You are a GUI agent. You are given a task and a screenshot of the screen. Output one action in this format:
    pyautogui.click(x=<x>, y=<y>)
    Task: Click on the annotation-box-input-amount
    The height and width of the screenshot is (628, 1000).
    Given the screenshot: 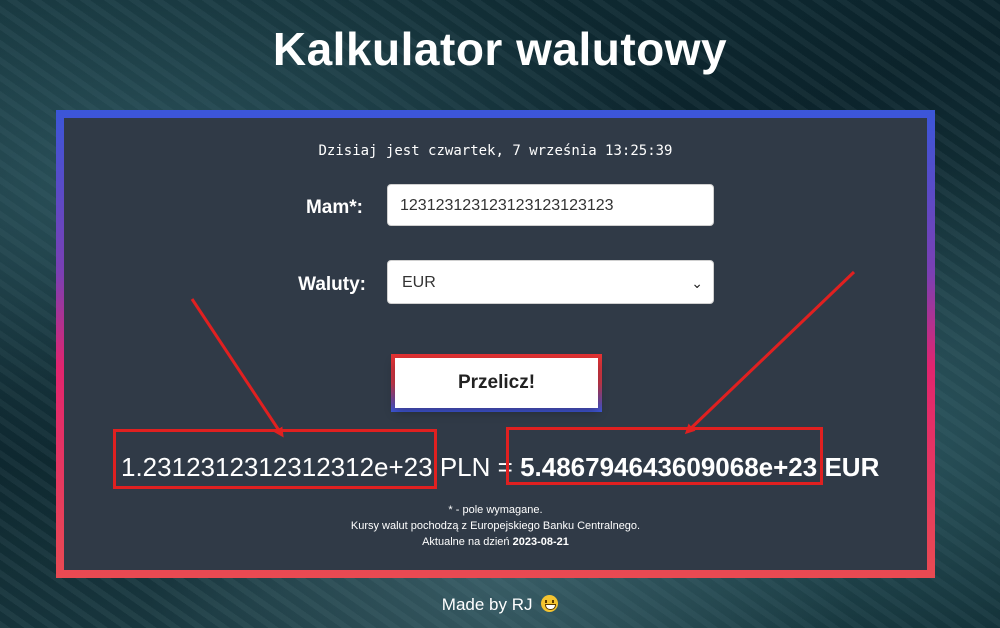 What is the action you would take?
    pyautogui.click(x=275, y=459)
    